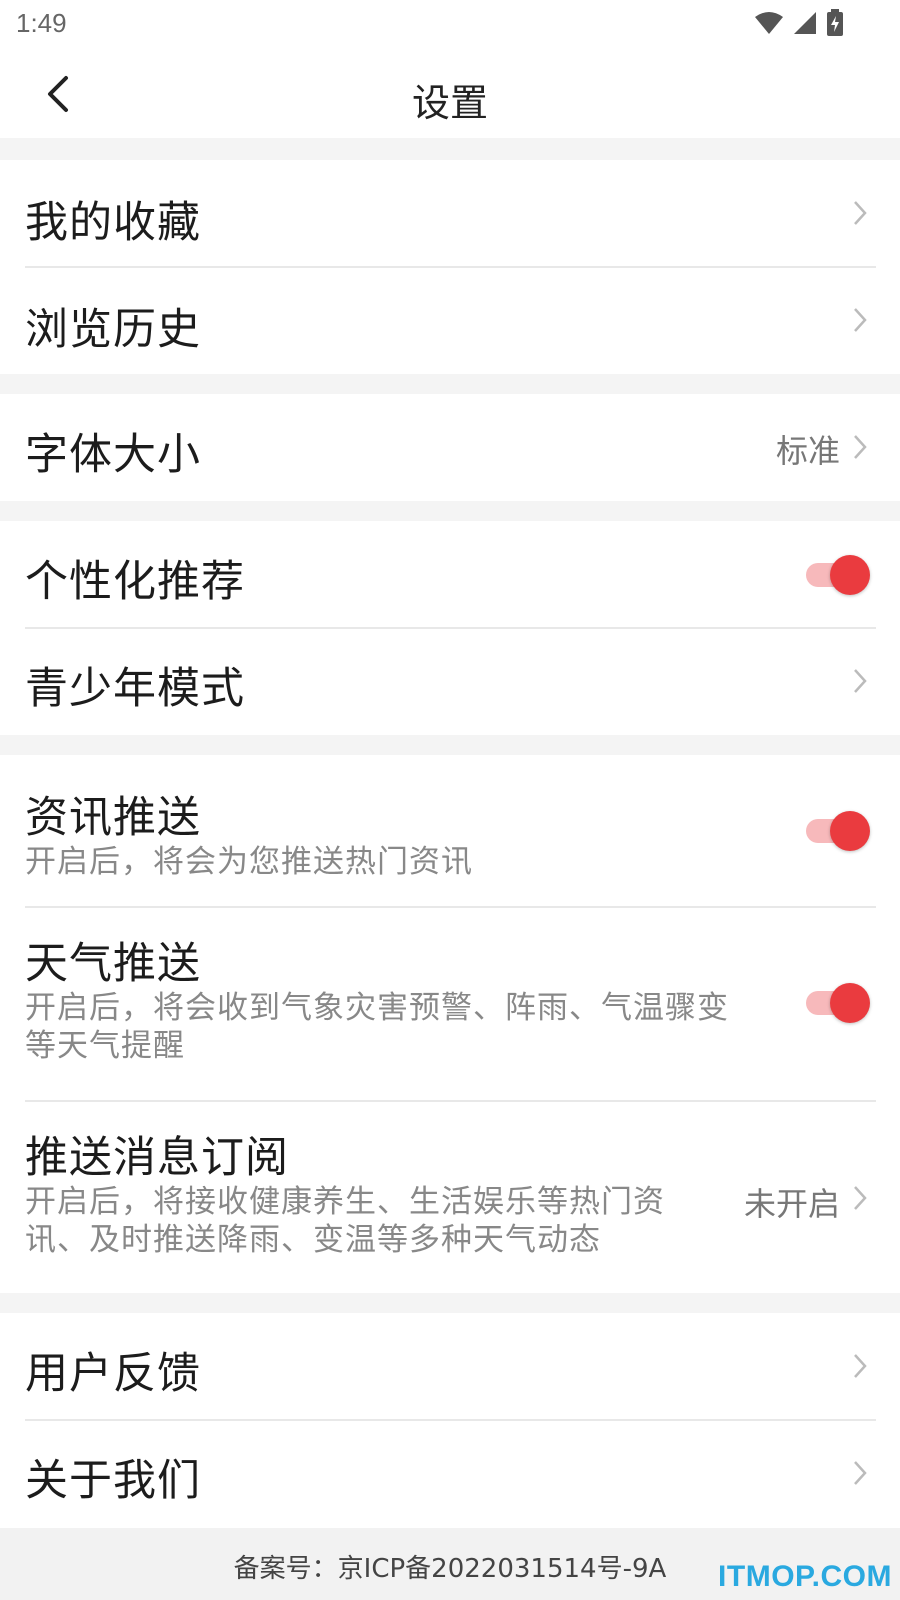 This screenshot has height=1600, width=900. Describe the element at coordinates (805, 1576) in the screenshot. I see `site-watermark: ITMOP.COM` at that location.